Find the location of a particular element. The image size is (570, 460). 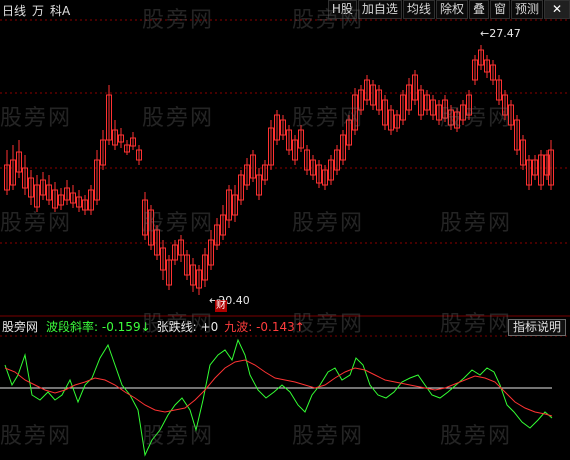

indicator-help-button: 指标说明 is located at coordinates (536, 327).